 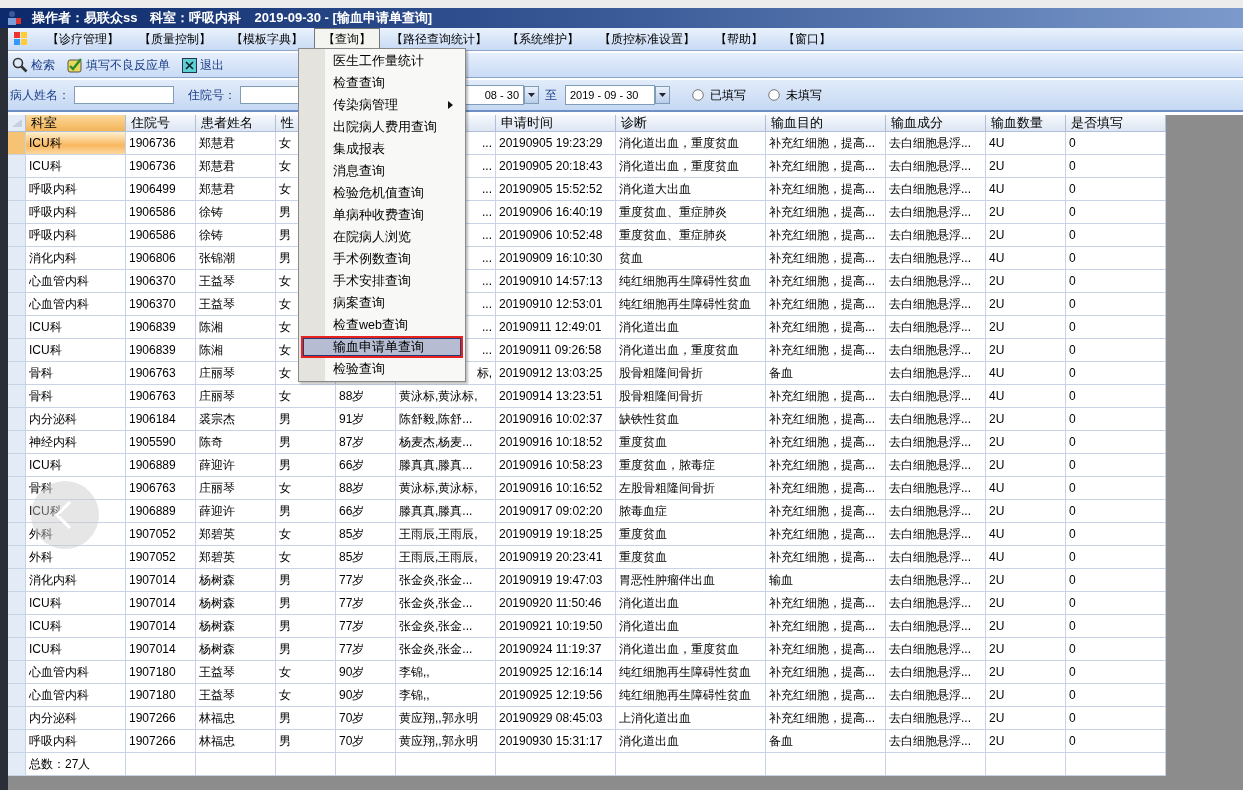 I want to click on menu-item: 【模板字典】, so click(x=267, y=39).